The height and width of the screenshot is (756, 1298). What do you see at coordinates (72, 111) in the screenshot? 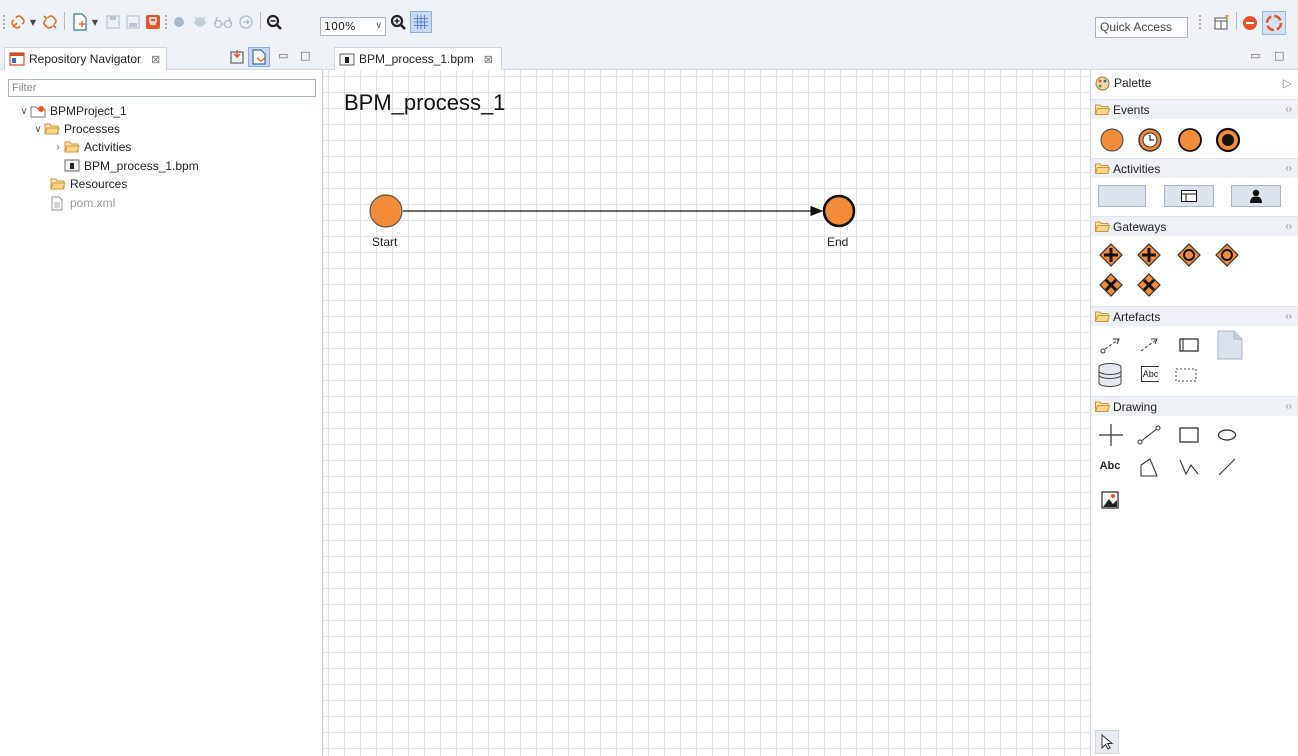
I see `tree-item-project: ∨ BPMProject_1` at bounding box center [72, 111].